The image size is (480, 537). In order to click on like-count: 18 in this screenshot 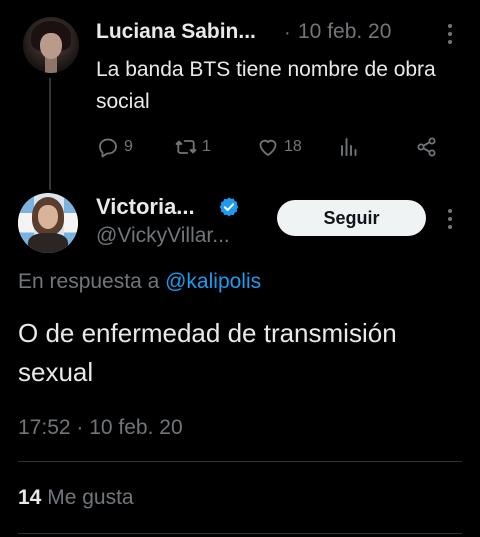, I will do `click(293, 146)`.